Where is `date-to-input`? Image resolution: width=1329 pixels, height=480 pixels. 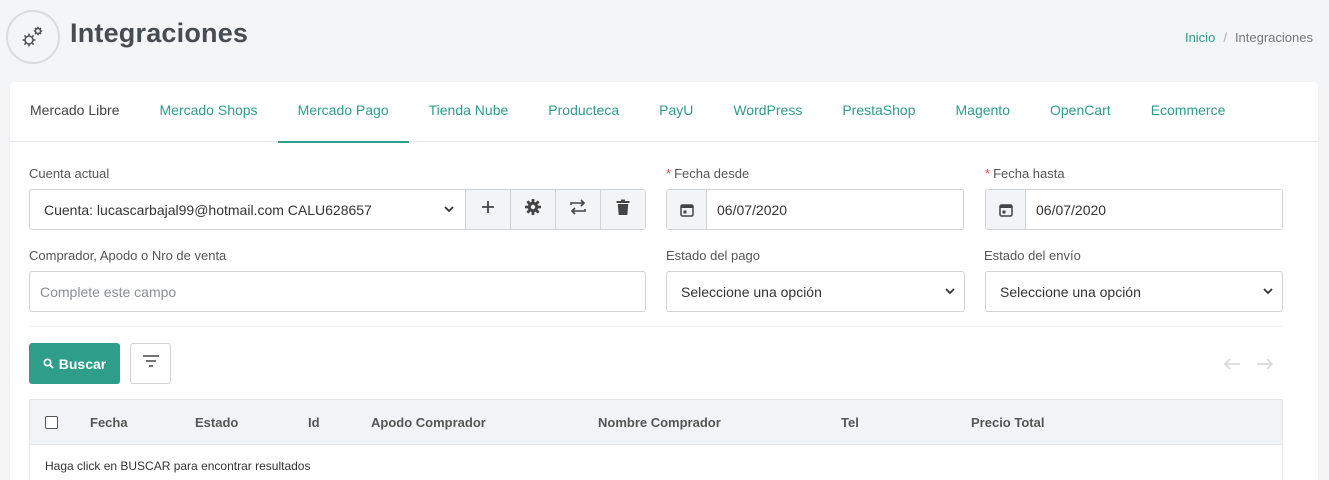
date-to-input is located at coordinates (1154, 209).